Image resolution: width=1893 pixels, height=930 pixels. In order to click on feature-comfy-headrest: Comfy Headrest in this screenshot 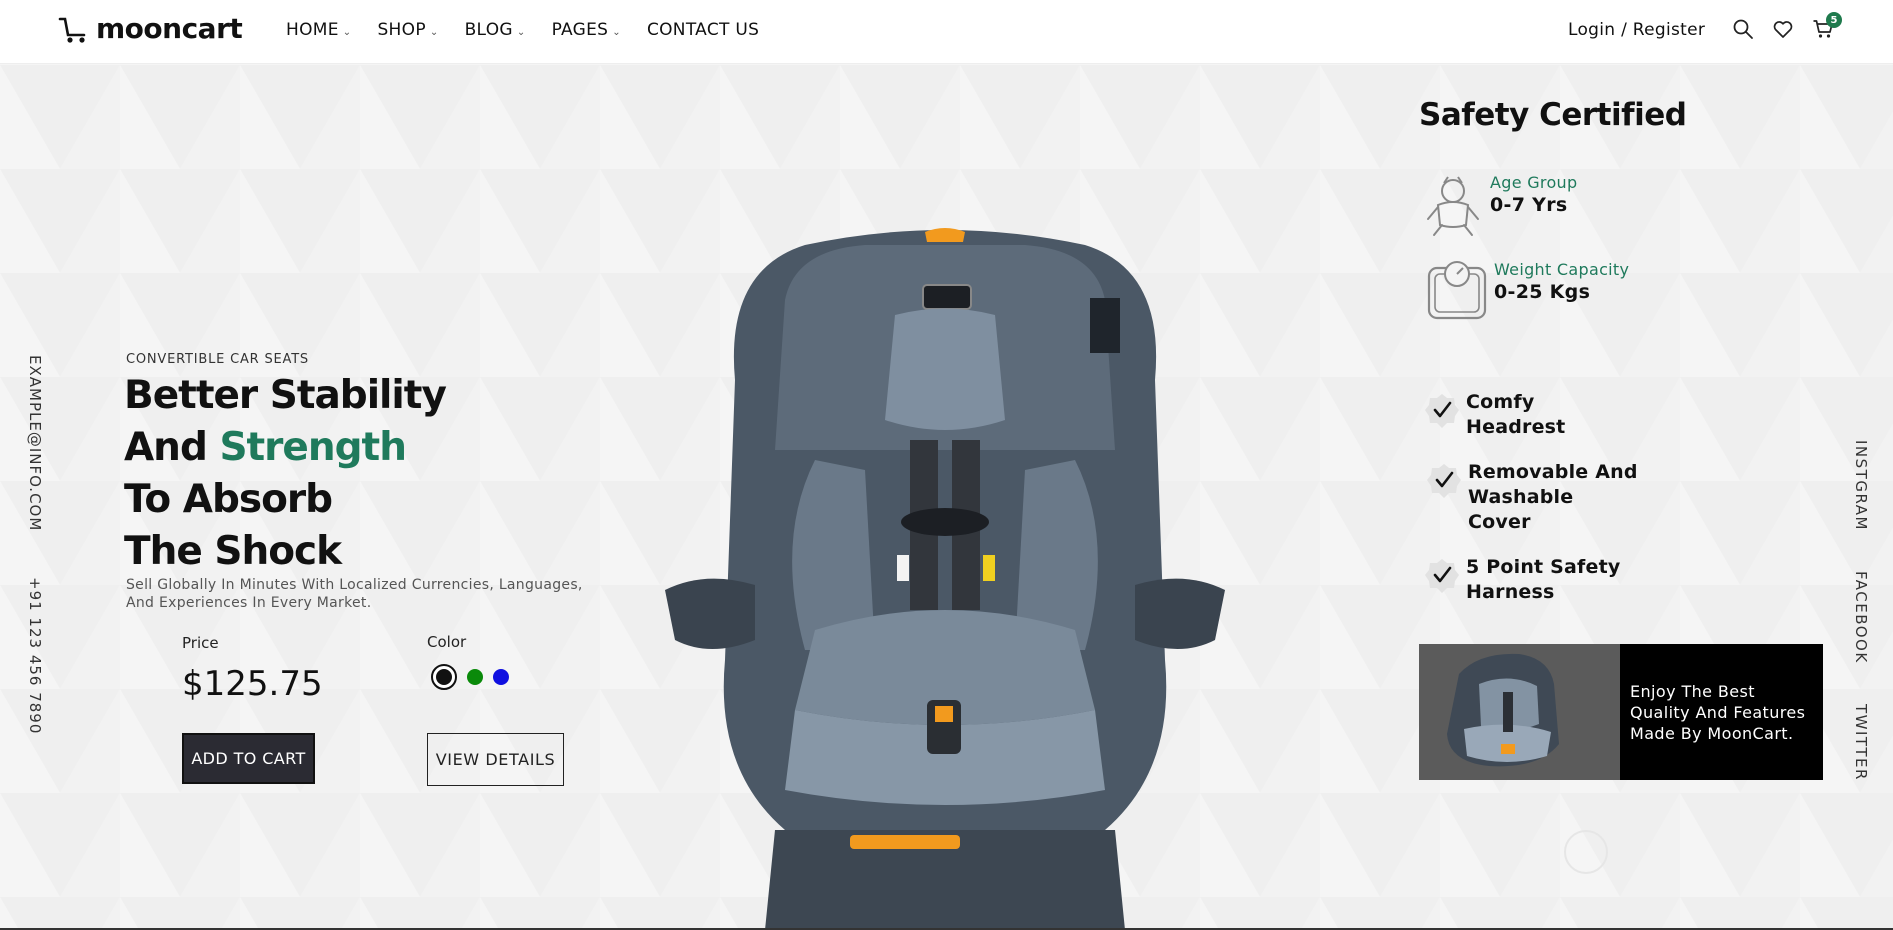, I will do `click(1494, 415)`.